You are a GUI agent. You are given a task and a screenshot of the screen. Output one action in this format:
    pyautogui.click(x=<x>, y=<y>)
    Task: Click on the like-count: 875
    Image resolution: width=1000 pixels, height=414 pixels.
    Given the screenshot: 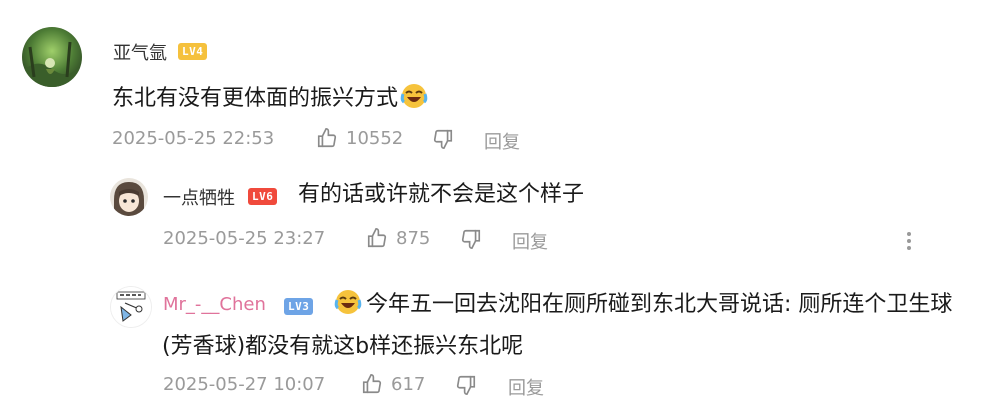 What is the action you would take?
    pyautogui.click(x=413, y=238)
    